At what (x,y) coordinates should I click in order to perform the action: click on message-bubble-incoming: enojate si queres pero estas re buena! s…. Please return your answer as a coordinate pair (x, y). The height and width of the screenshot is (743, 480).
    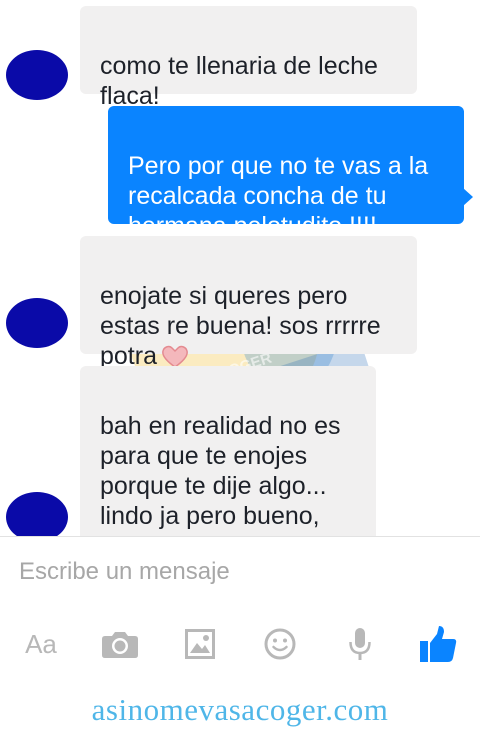
    Looking at the image, I should click on (248, 303).